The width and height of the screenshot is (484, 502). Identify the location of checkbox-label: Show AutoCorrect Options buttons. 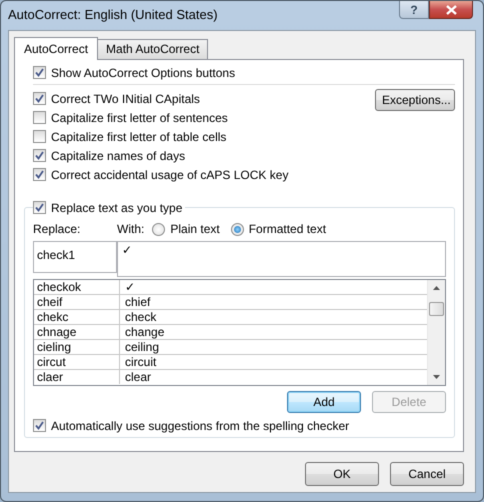
(143, 73).